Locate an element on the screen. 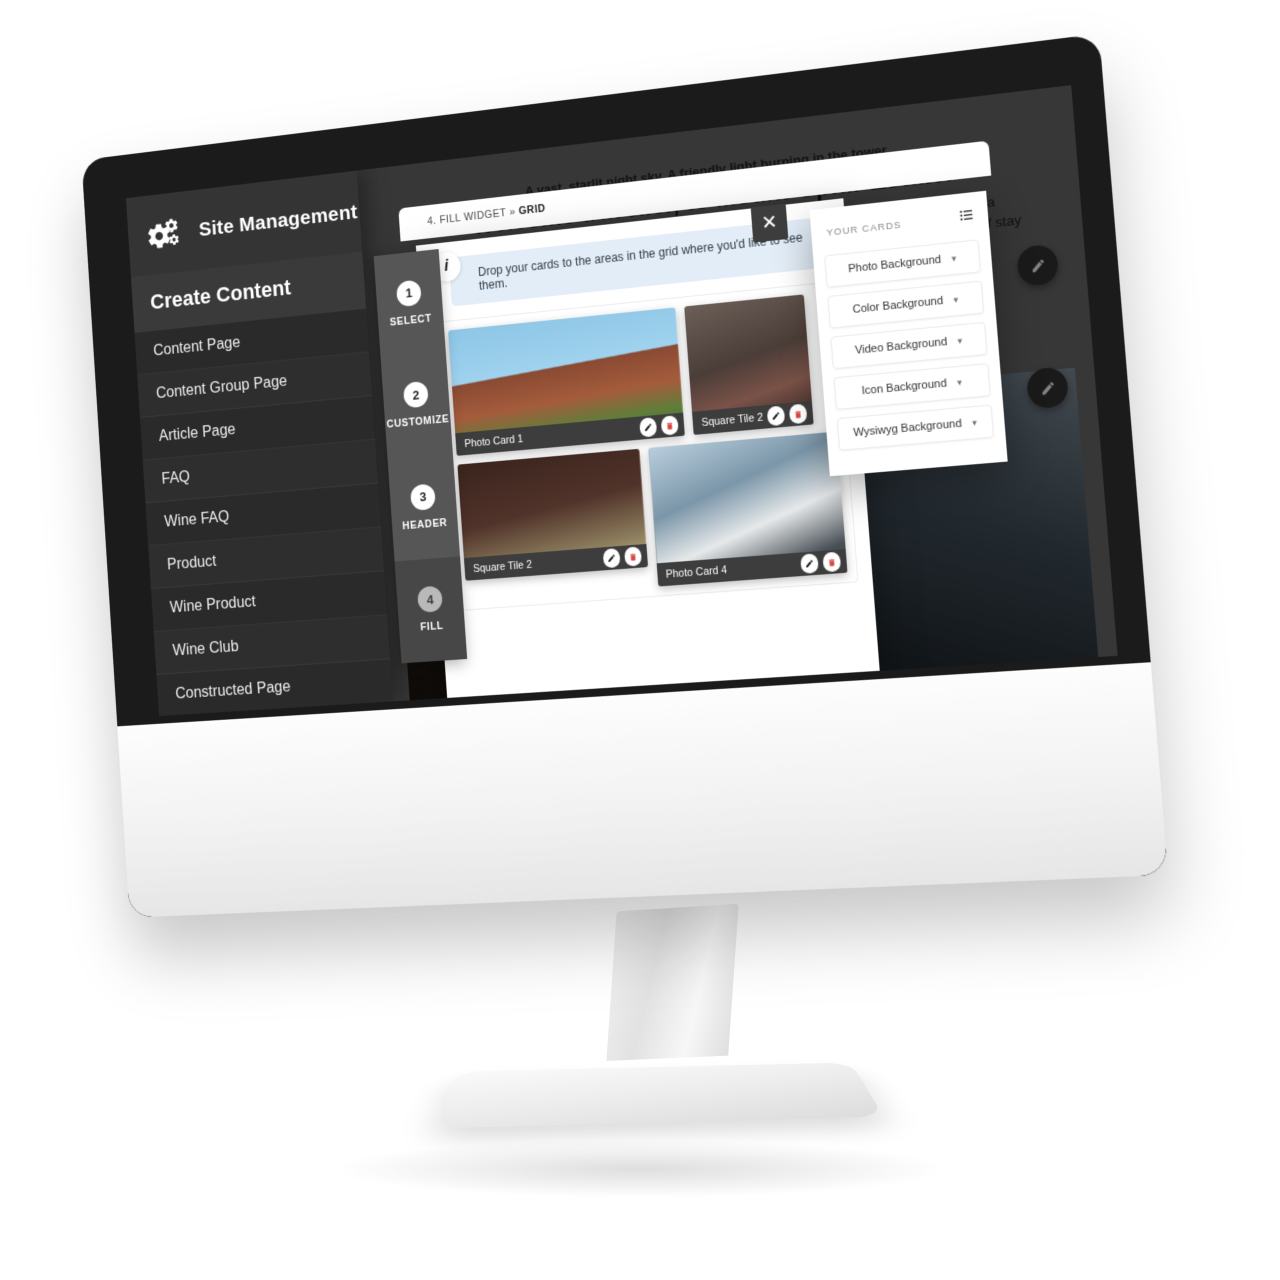 Image resolution: width=1280 pixels, height=1280 pixels. close-icon: ✕ is located at coordinates (769, 223).